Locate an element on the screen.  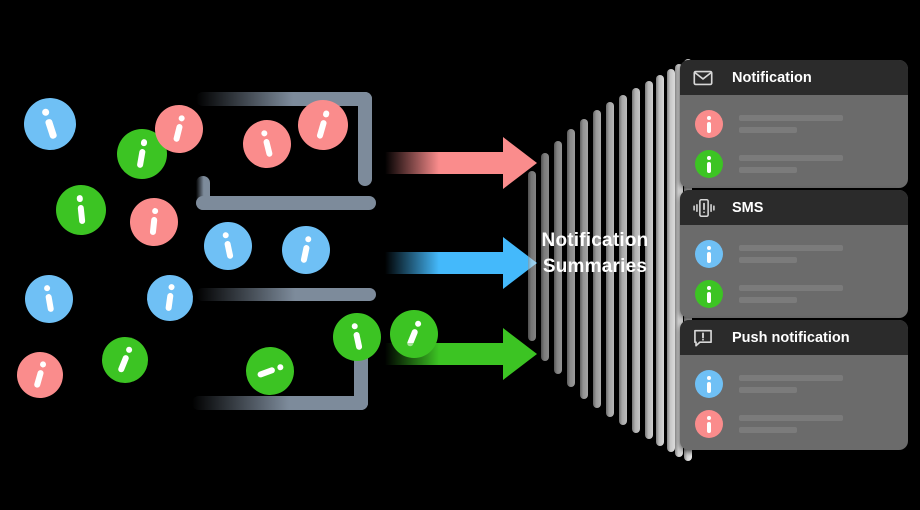
panel-sms: SMS is located at coordinates (794, 254).